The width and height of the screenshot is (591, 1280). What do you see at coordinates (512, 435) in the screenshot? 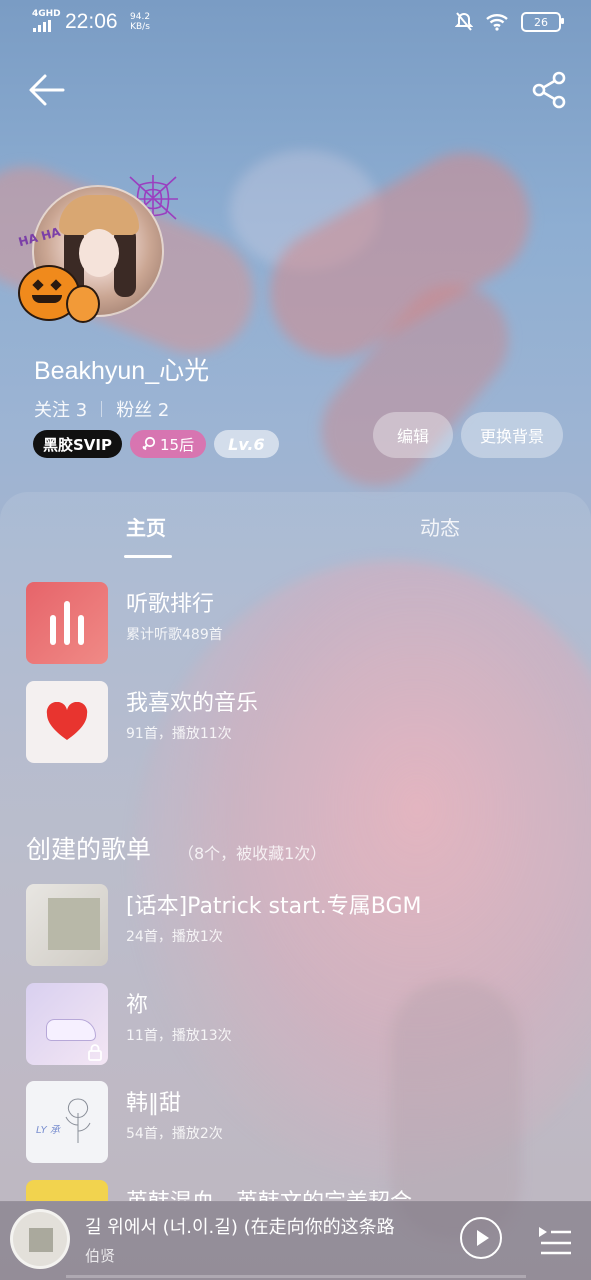
I see `change-background-button: 更换背景` at bounding box center [512, 435].